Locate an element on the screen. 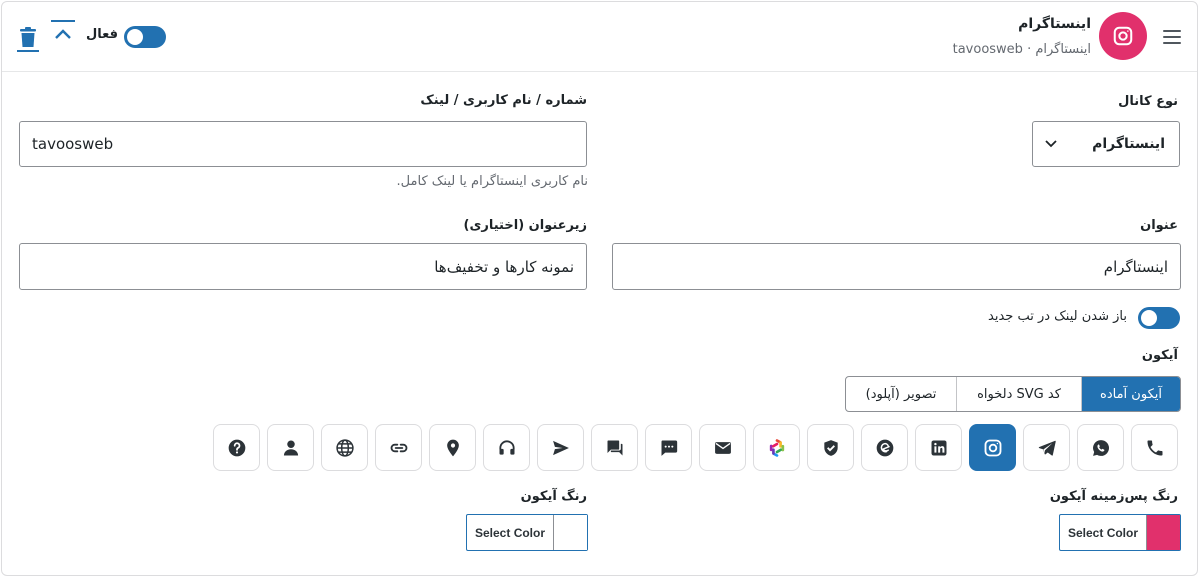 Image resolution: width=1200 pixels, height=578 pixels. link-icon is located at coordinates (398, 447).